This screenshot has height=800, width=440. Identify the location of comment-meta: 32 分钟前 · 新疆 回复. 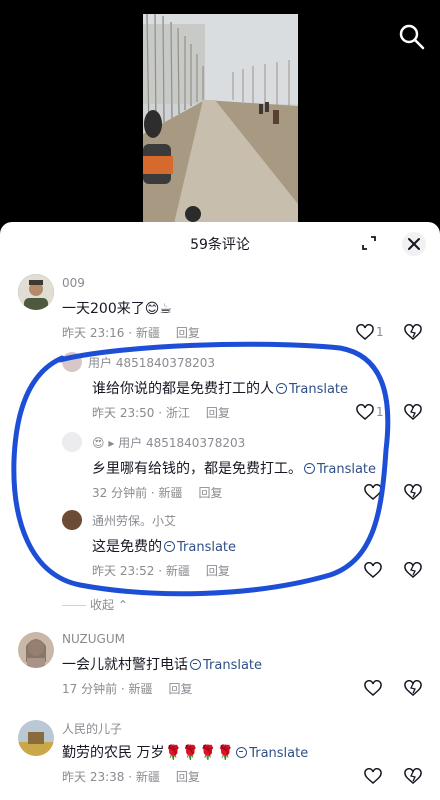
(157, 492).